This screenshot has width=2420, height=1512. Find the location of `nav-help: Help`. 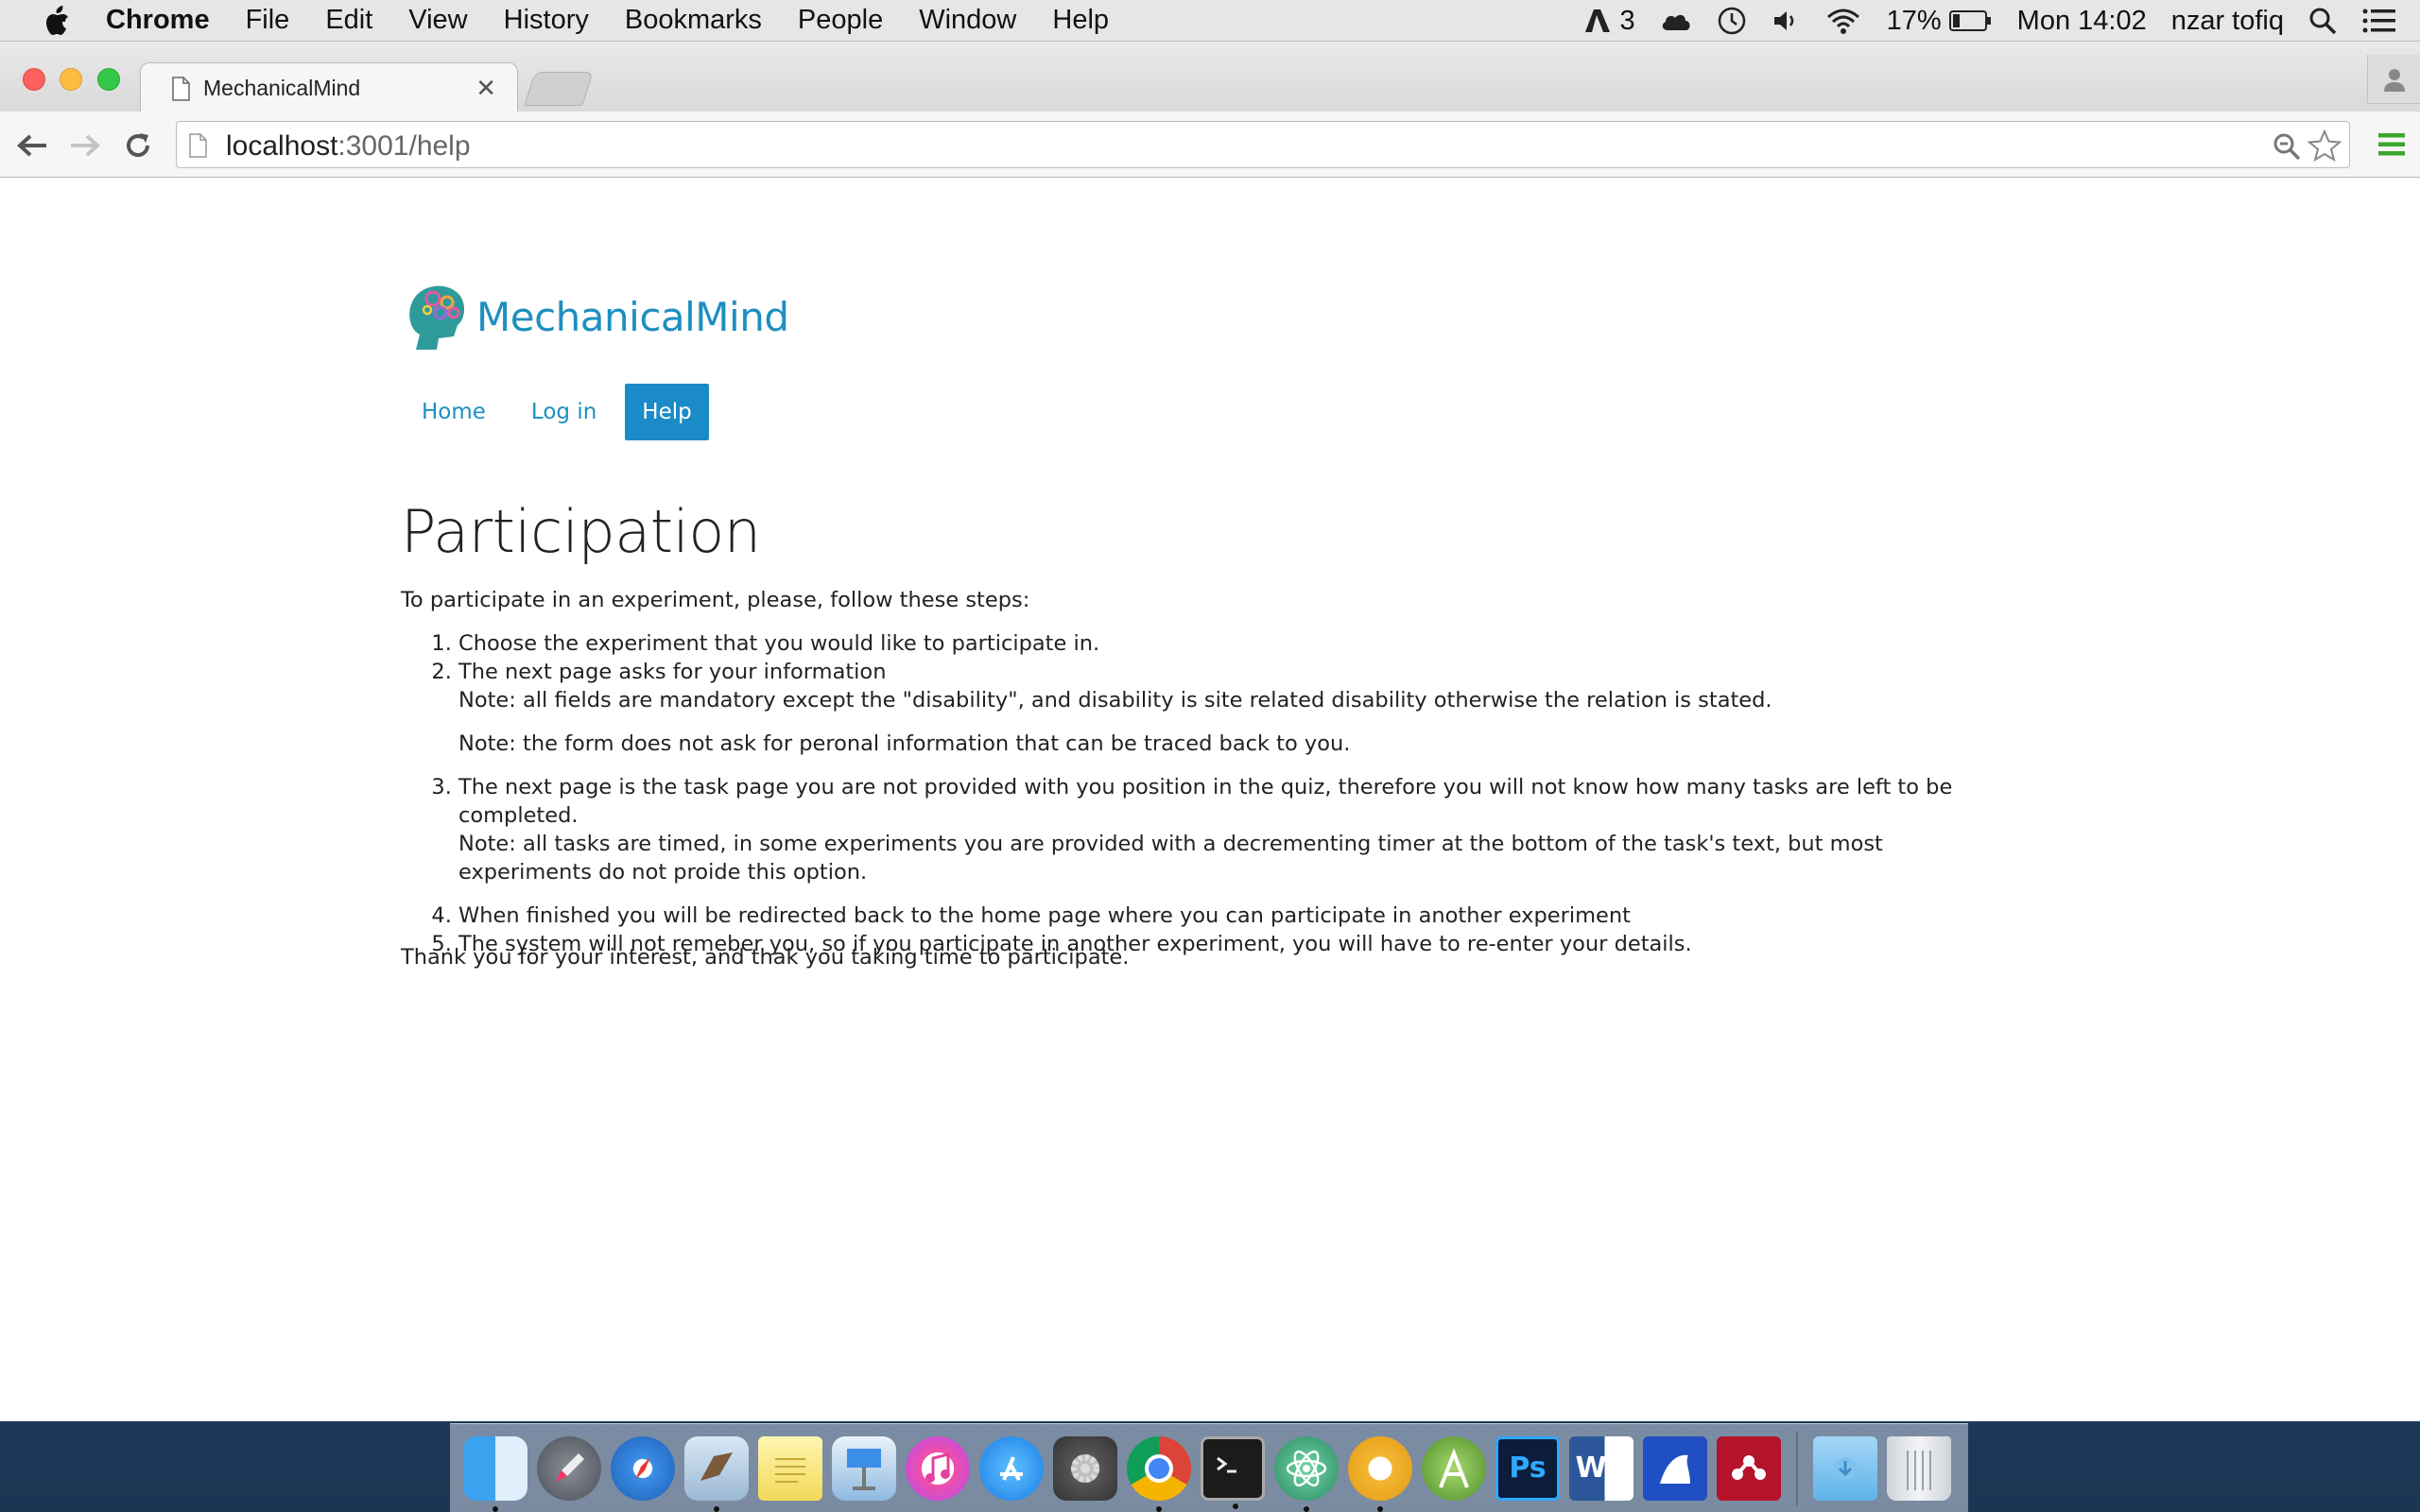

nav-help: Help is located at coordinates (667, 412).